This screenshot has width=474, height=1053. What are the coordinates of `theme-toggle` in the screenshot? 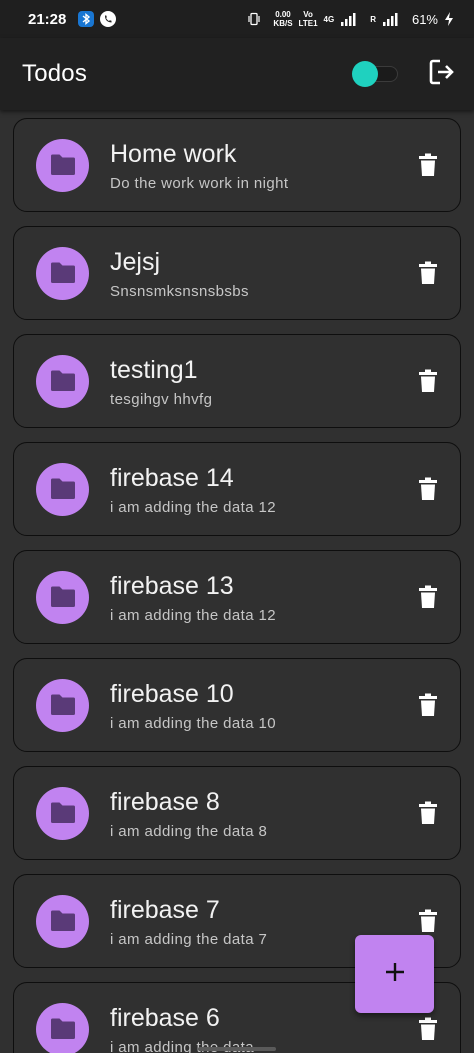 It's located at (375, 74).